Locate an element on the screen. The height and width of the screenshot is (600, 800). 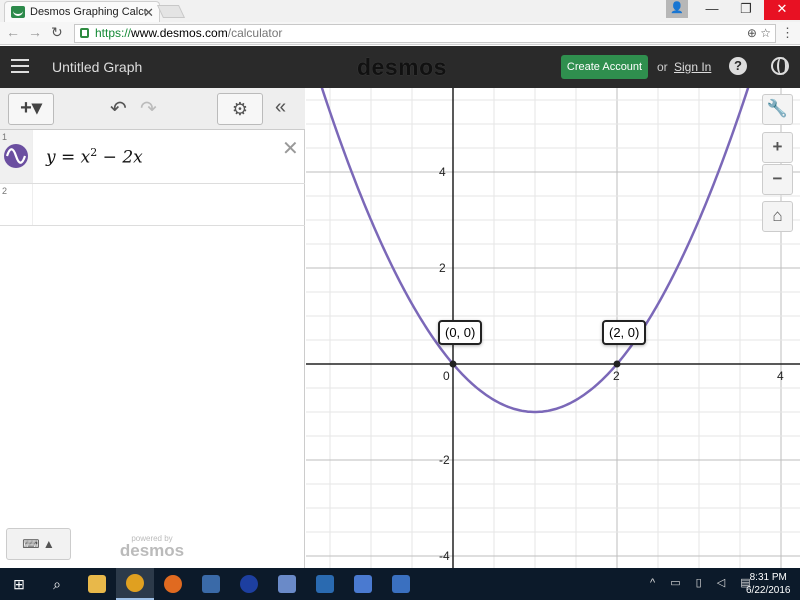
lock-icon is located at coordinates (84, 33).